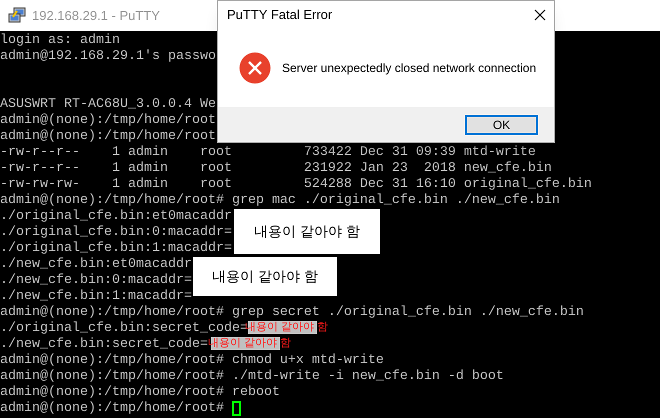 Image resolution: width=660 pixels, height=418 pixels. What do you see at coordinates (108, 105) in the screenshot?
I see `terminal-line: ASUSWRT RT-AC68U_3.0.0.4 We` at bounding box center [108, 105].